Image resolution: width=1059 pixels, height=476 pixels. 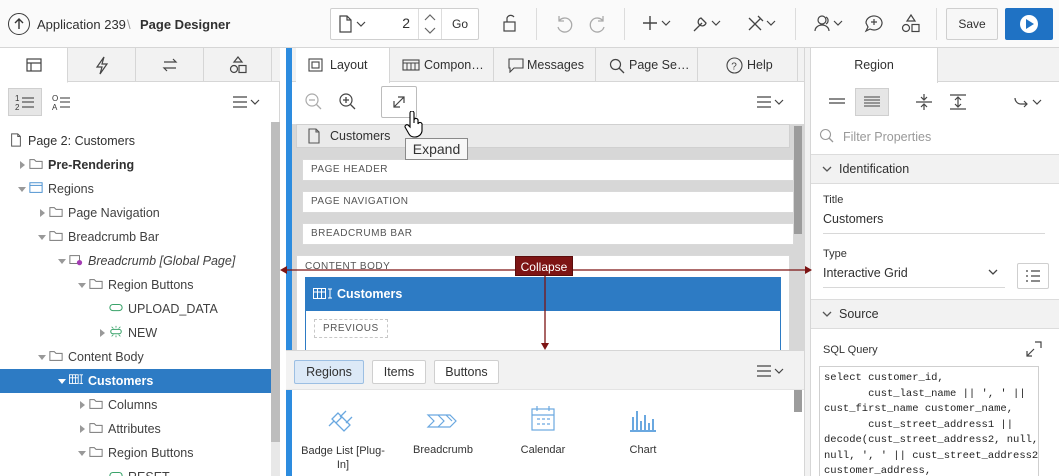 I want to click on tree-node: Columns, so click(x=135, y=405).